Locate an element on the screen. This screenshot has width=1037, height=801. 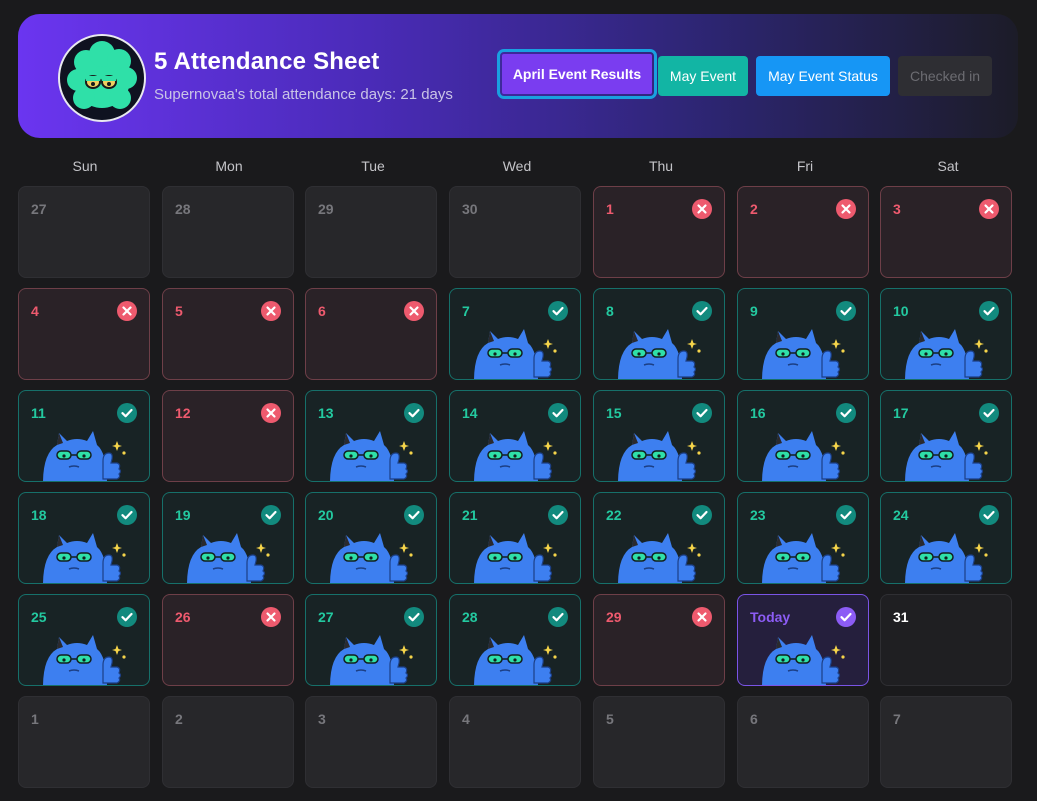
calendar-day: 17 is located at coordinates (946, 436).